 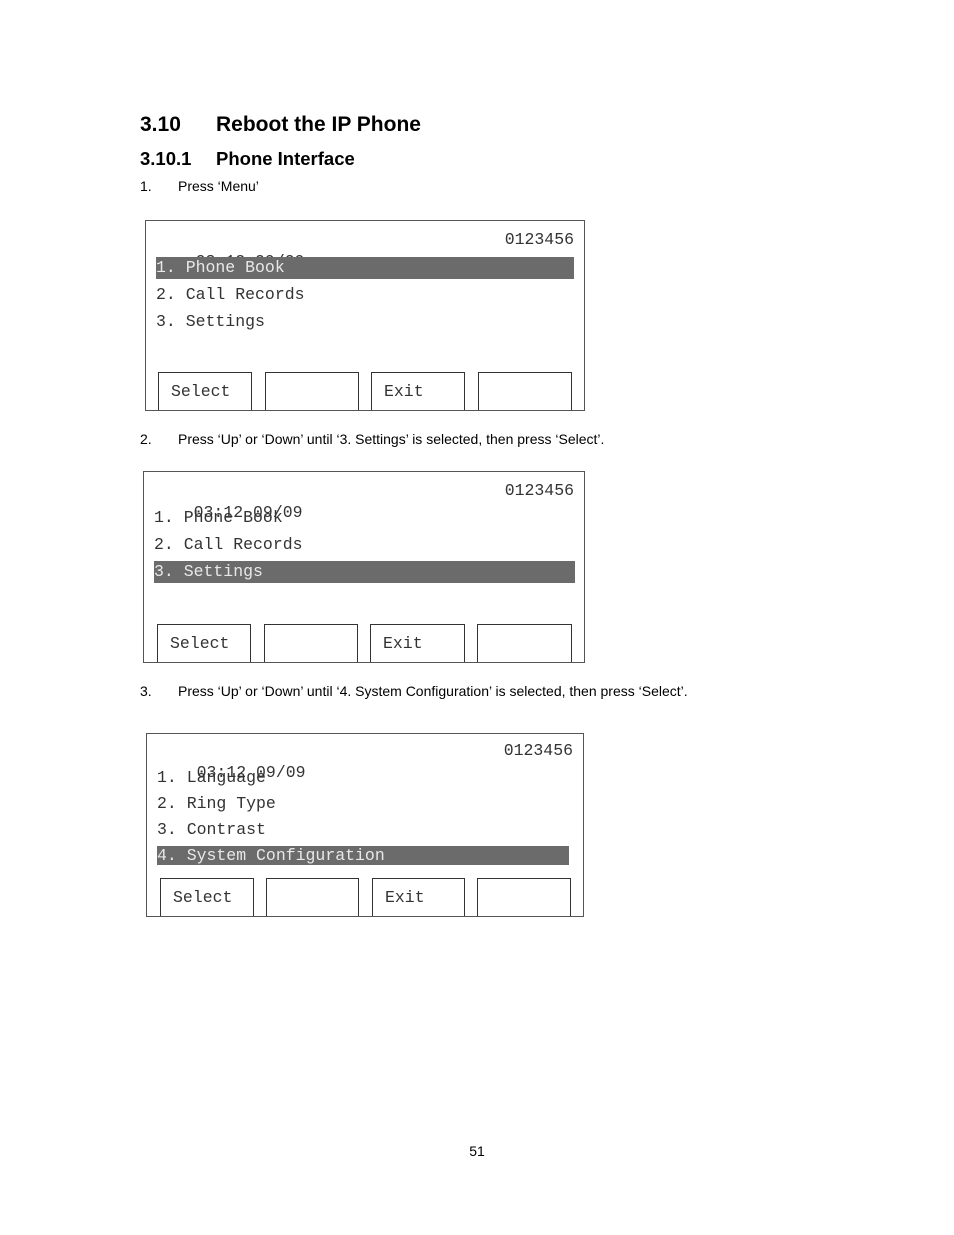 What do you see at coordinates (285, 158) in the screenshot?
I see `subsection-title: Phone Interface` at bounding box center [285, 158].